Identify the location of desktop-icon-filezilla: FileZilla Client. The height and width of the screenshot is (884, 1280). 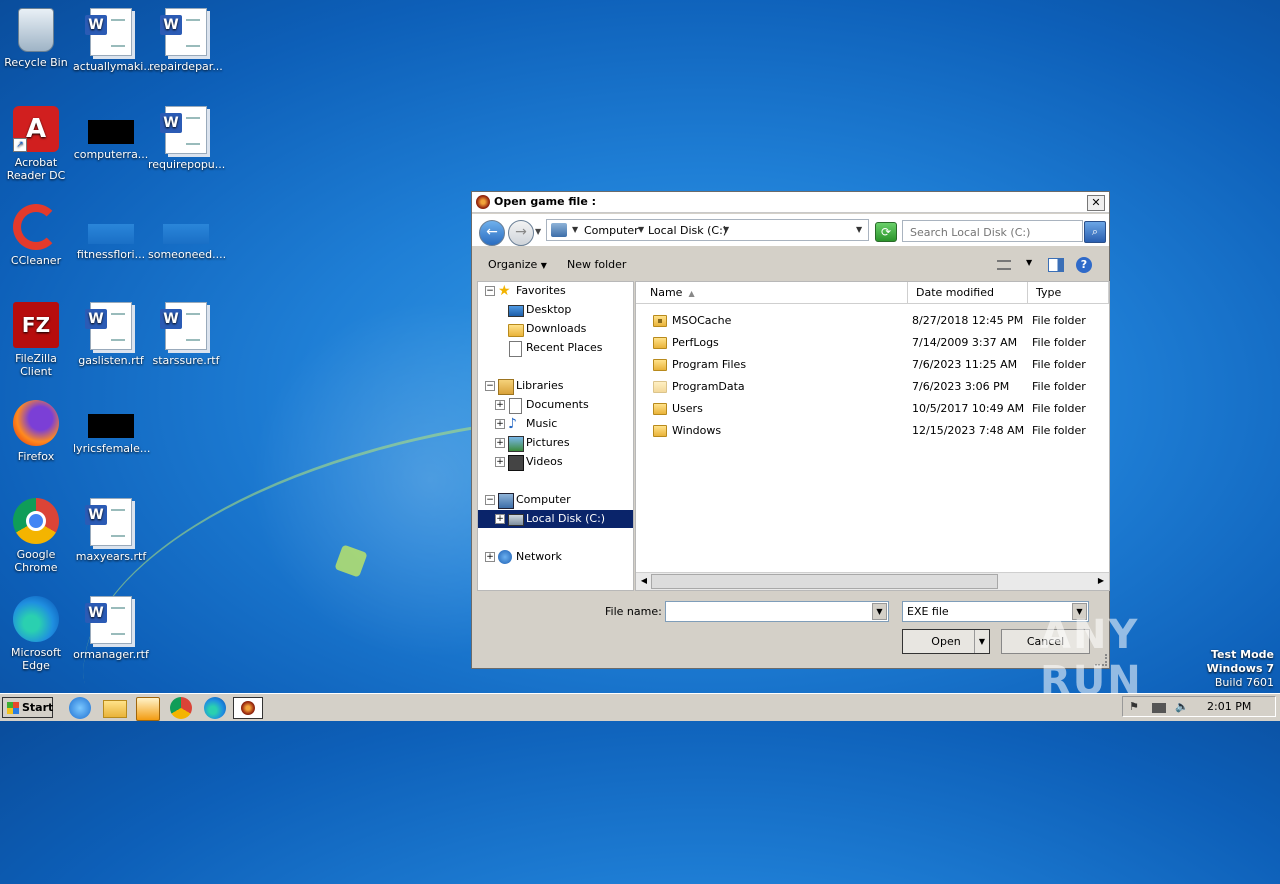
(37, 340).